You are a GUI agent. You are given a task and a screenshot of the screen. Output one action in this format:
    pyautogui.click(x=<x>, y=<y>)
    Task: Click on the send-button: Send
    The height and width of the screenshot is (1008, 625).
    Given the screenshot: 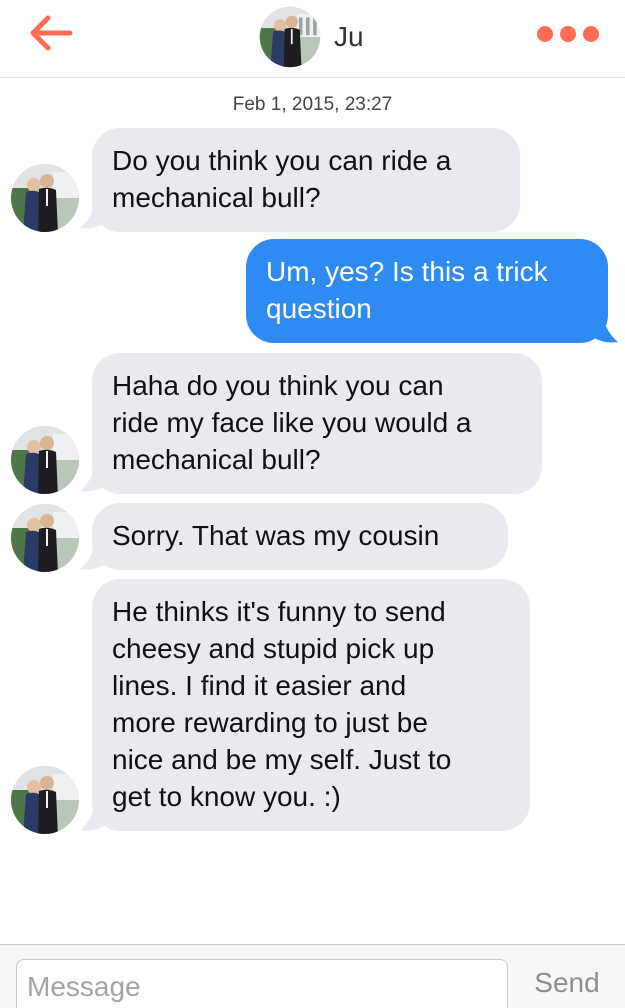 What is the action you would take?
    pyautogui.click(x=567, y=983)
    